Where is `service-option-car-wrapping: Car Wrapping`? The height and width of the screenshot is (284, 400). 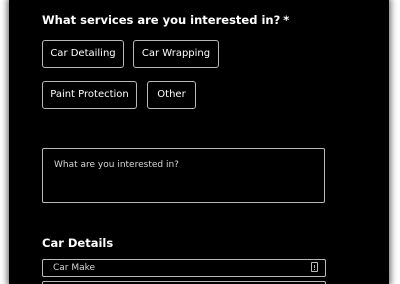
service-option-car-wrapping: Car Wrapping is located at coordinates (176, 54).